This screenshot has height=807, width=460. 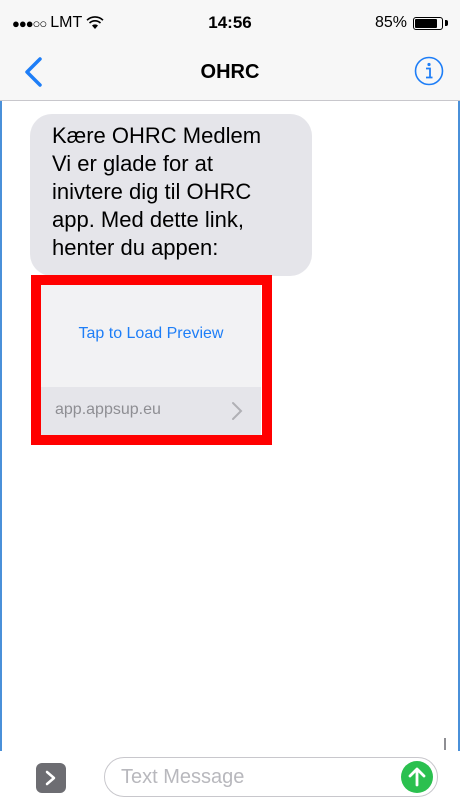 I want to click on conversation-title: OHRC, so click(x=230, y=72).